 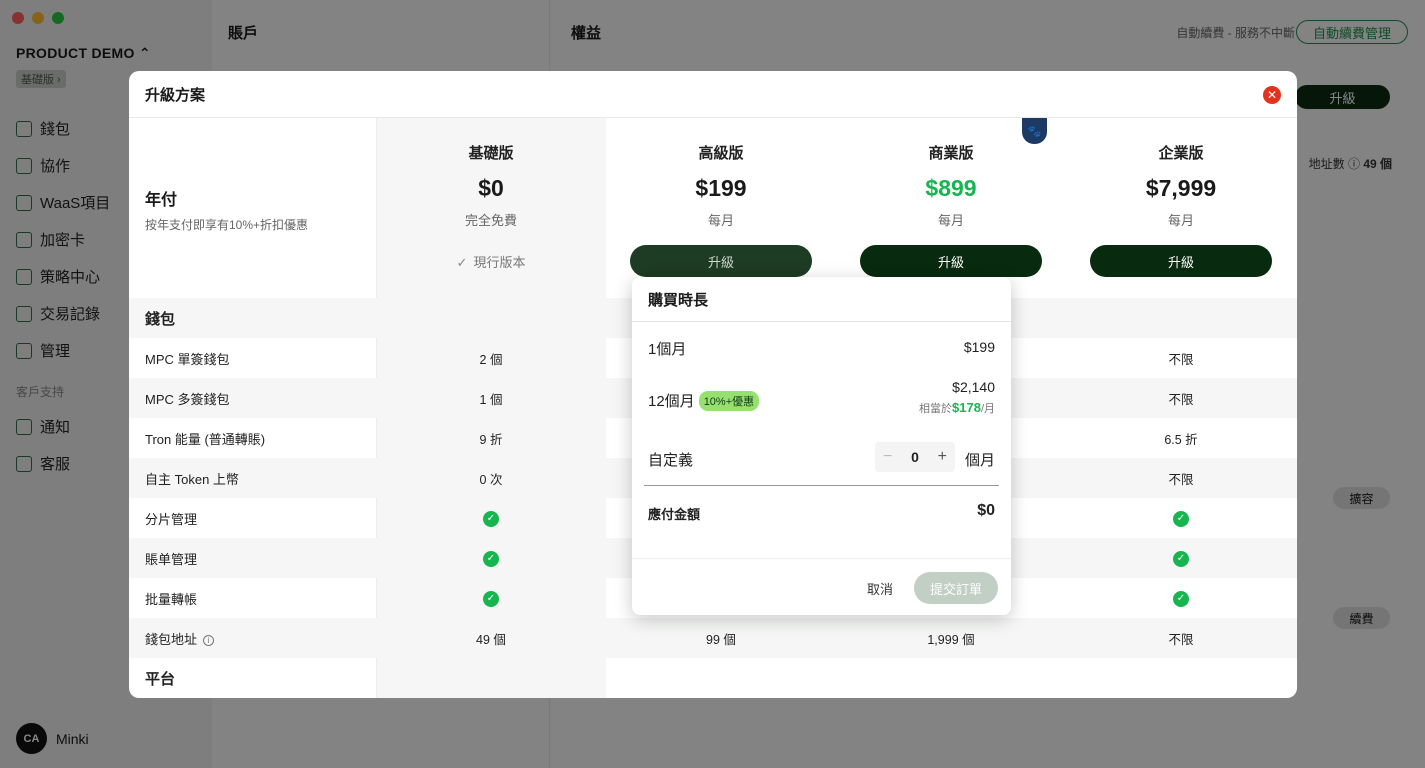 I want to click on table-row: 錢包地址 i 49 個 99 個 1,999 個 不限, so click(x=713, y=638).